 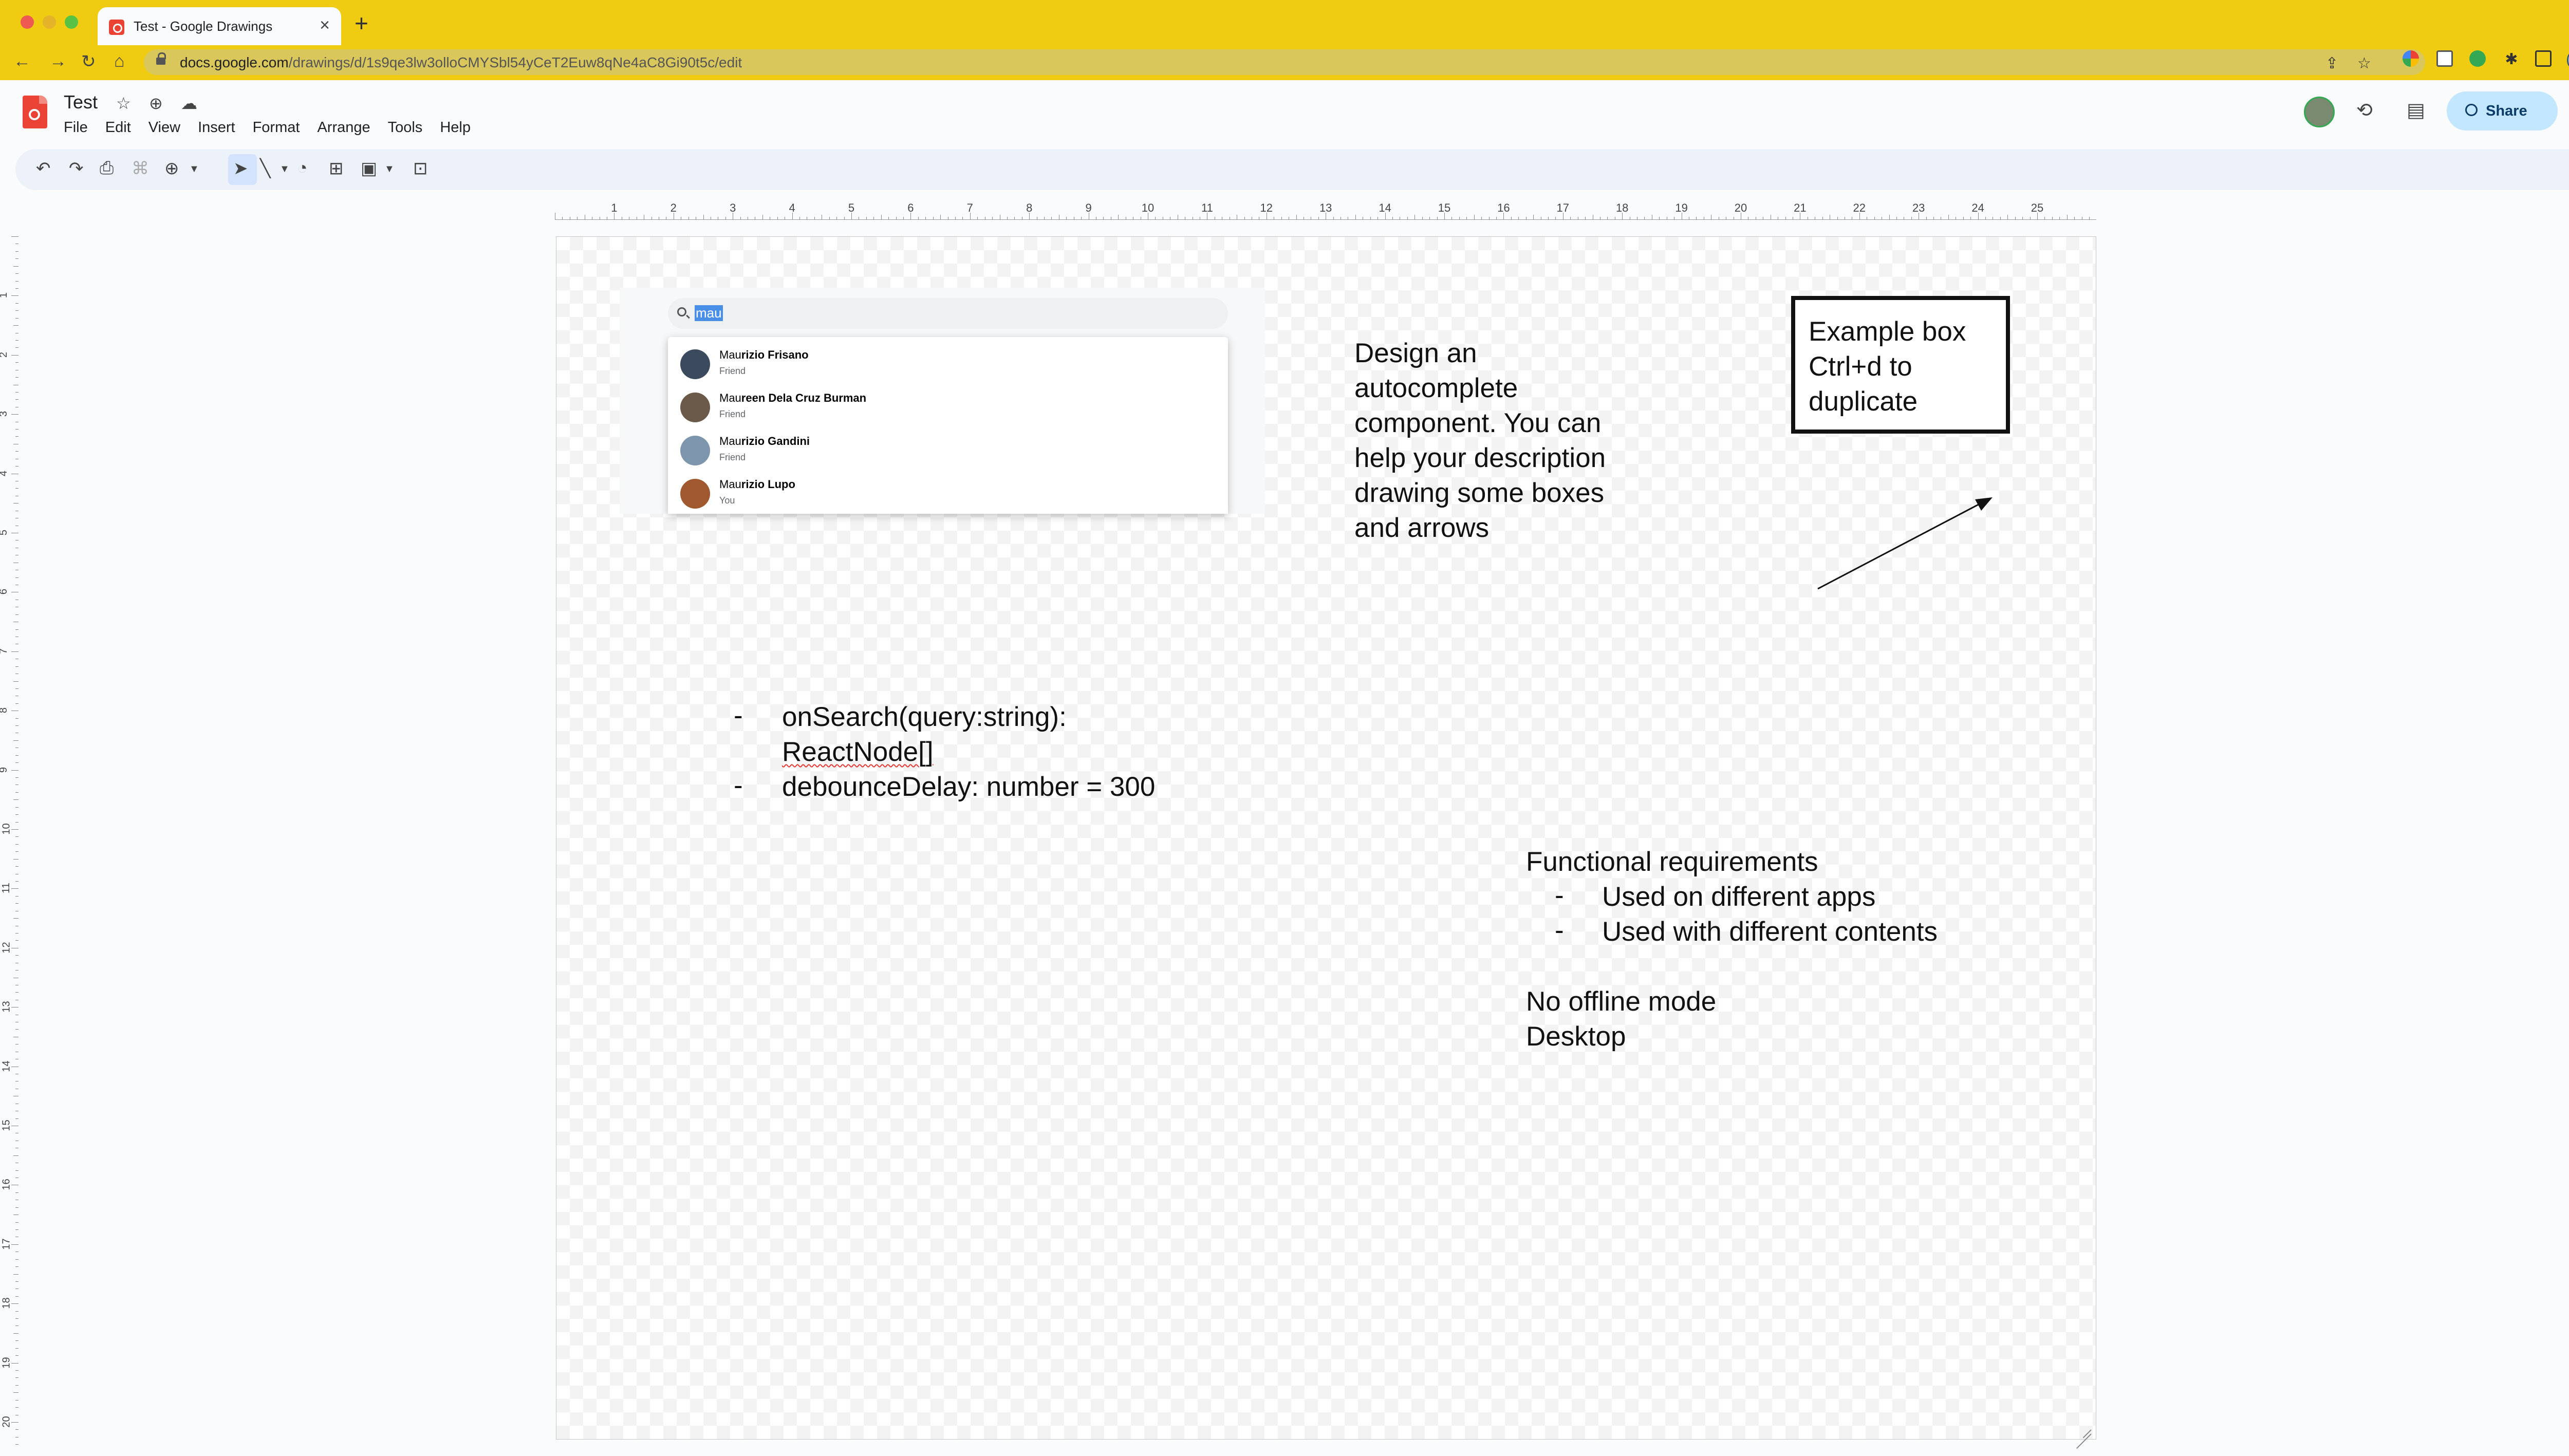 What do you see at coordinates (1207, 207) in the screenshot?
I see `ruler-label: 11` at bounding box center [1207, 207].